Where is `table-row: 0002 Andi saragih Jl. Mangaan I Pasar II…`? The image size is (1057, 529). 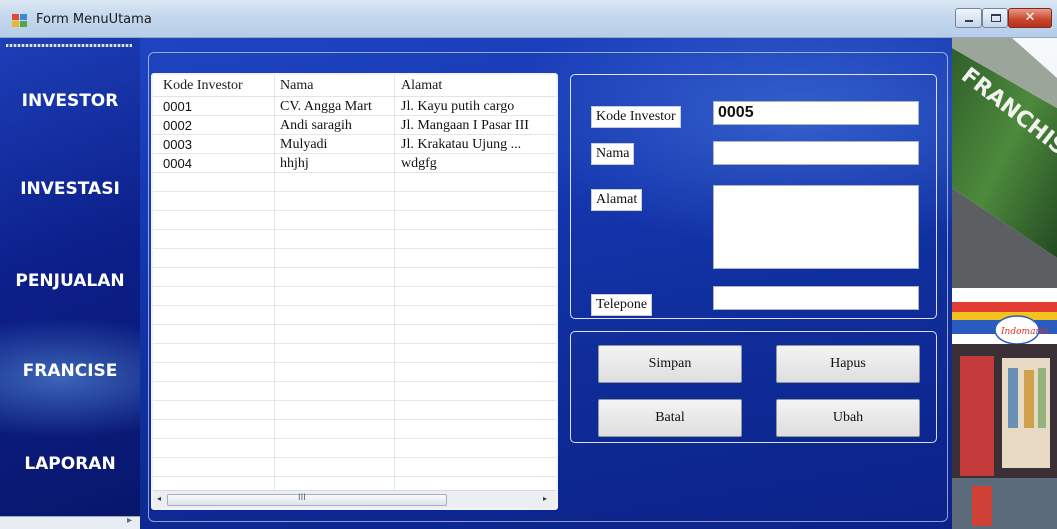 table-row: 0002 Andi saragih Jl. Mangaan I Pasar II… is located at coordinates (354, 125).